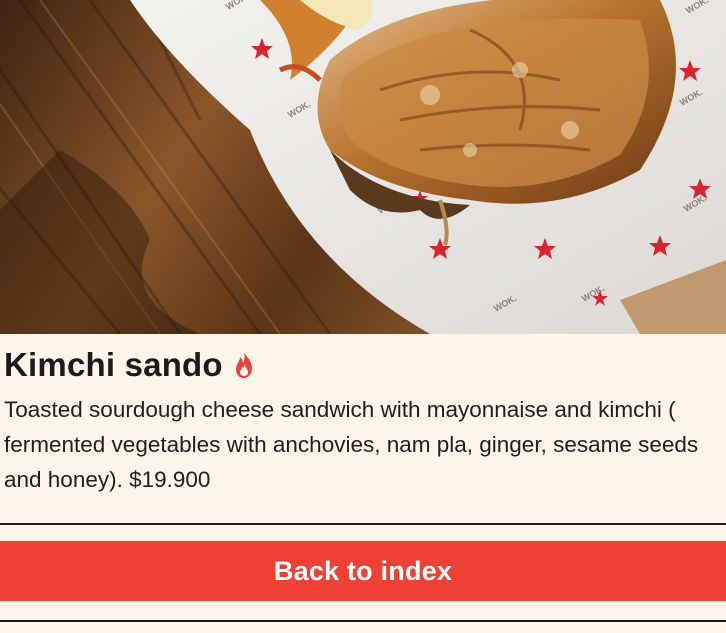 The width and height of the screenshot is (726, 633). What do you see at coordinates (363, 621) in the screenshot?
I see `divider-bottom` at bounding box center [363, 621].